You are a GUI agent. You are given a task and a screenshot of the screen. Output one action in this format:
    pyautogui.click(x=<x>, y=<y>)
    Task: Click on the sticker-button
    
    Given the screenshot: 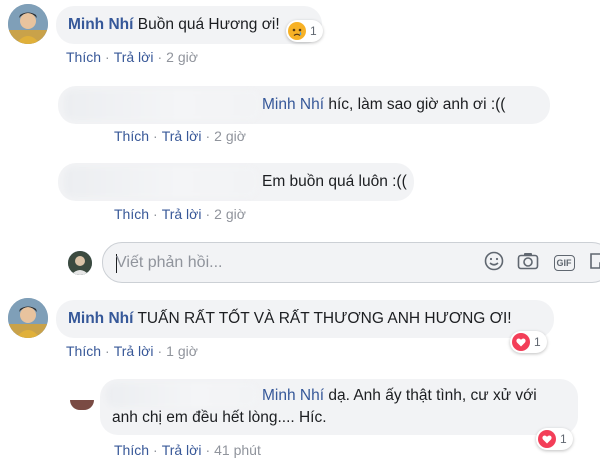 What is the action you would take?
    pyautogui.click(x=593, y=263)
    